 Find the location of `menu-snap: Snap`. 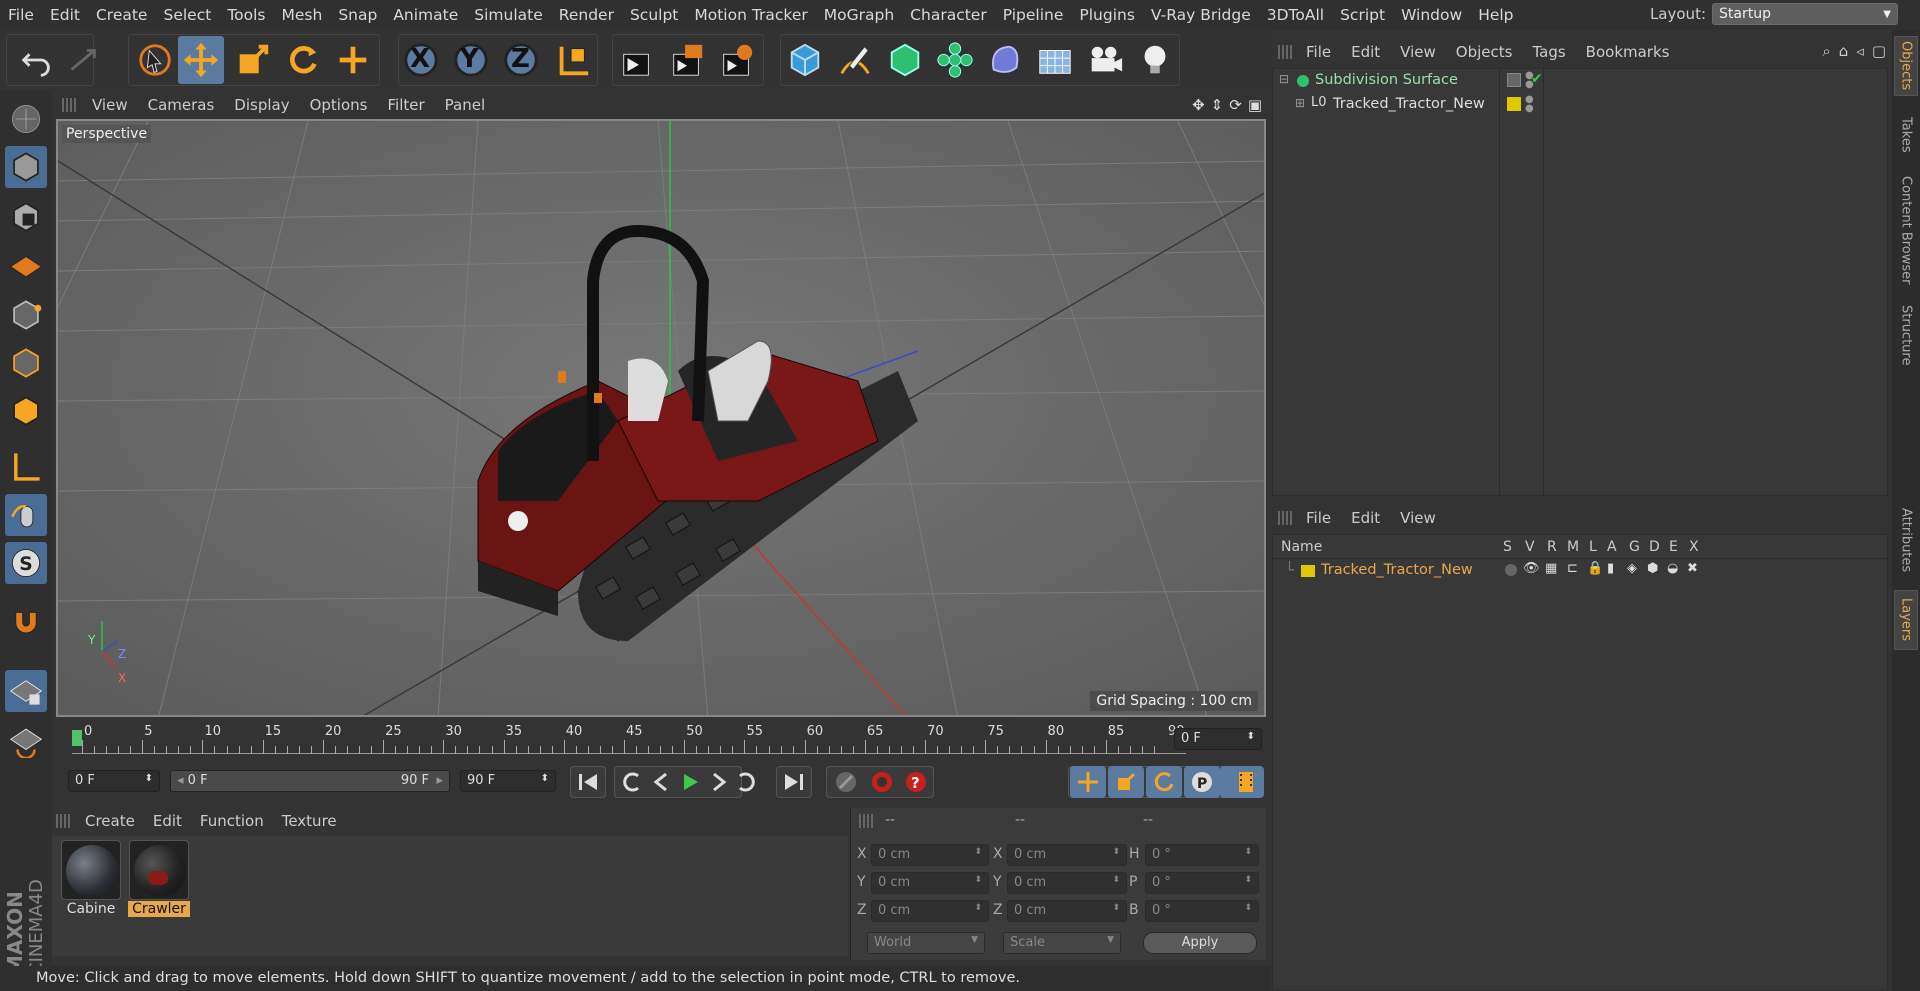

menu-snap: Snap is located at coordinates (357, 15).